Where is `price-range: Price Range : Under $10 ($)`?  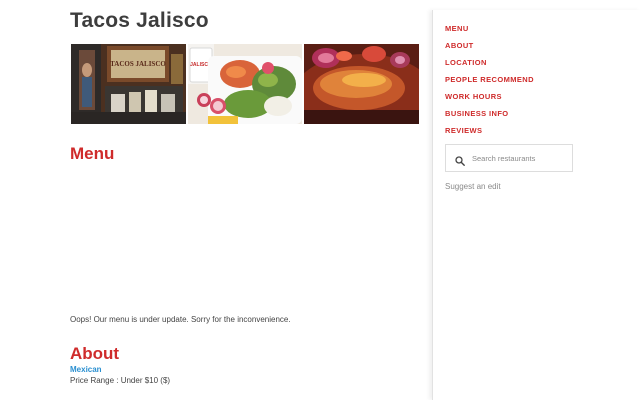
price-range: Price Range : Under $10 ($) is located at coordinates (120, 380).